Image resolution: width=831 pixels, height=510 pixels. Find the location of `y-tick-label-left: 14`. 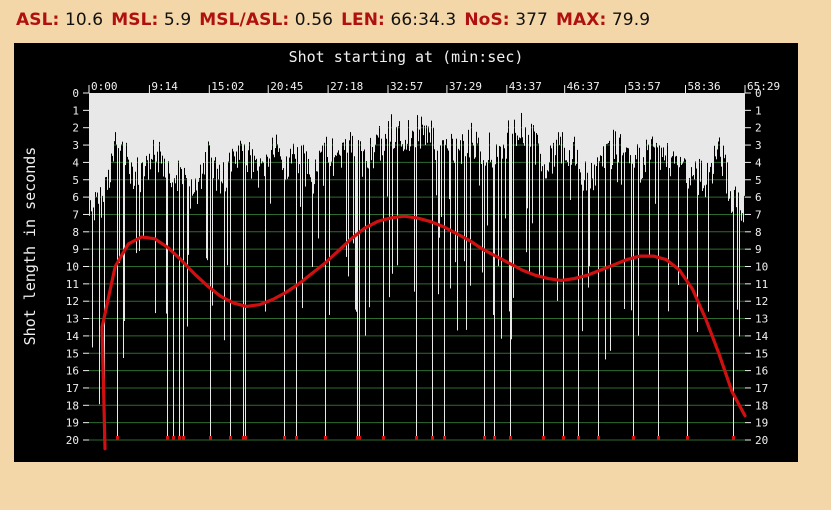

y-tick-label-left: 14 is located at coordinates (73, 336).